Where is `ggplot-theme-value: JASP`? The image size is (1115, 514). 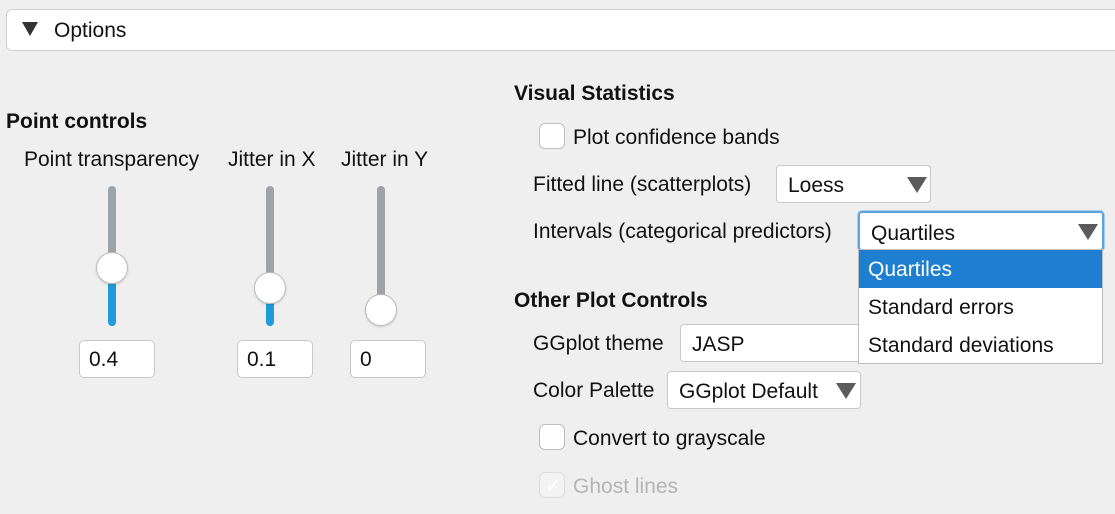
ggplot-theme-value: JASP is located at coordinates (718, 344).